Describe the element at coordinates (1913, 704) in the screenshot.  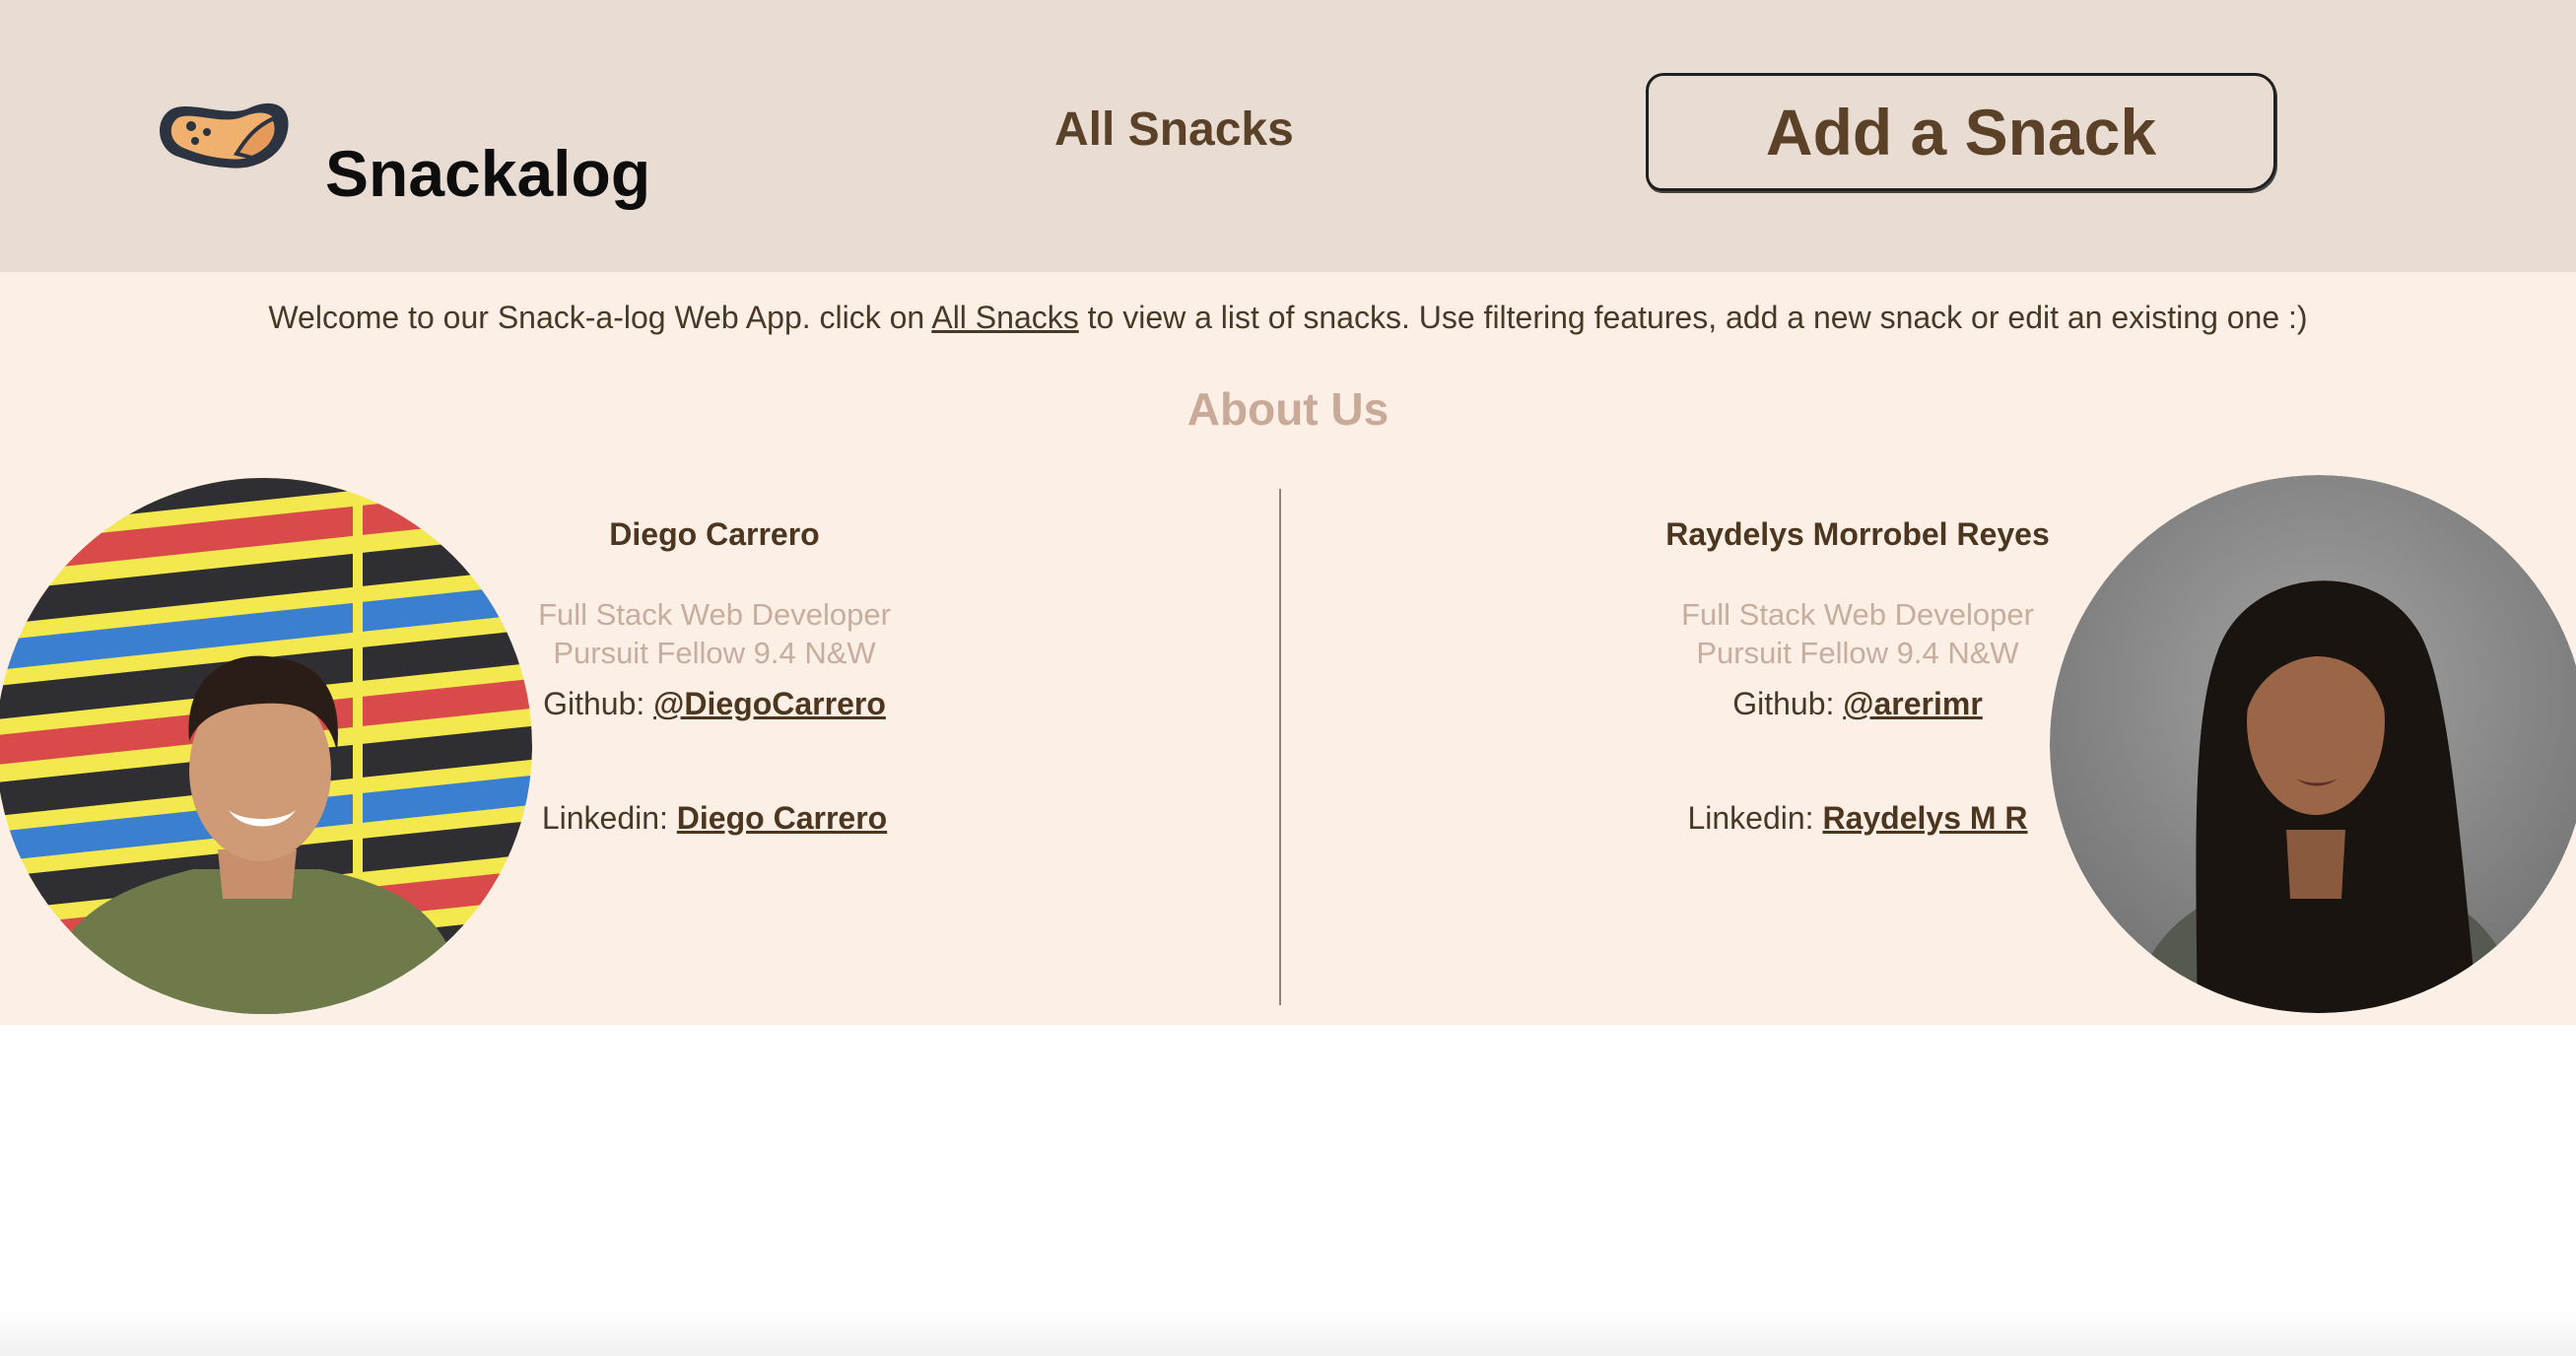
I see `github-link: @arerimr` at that location.